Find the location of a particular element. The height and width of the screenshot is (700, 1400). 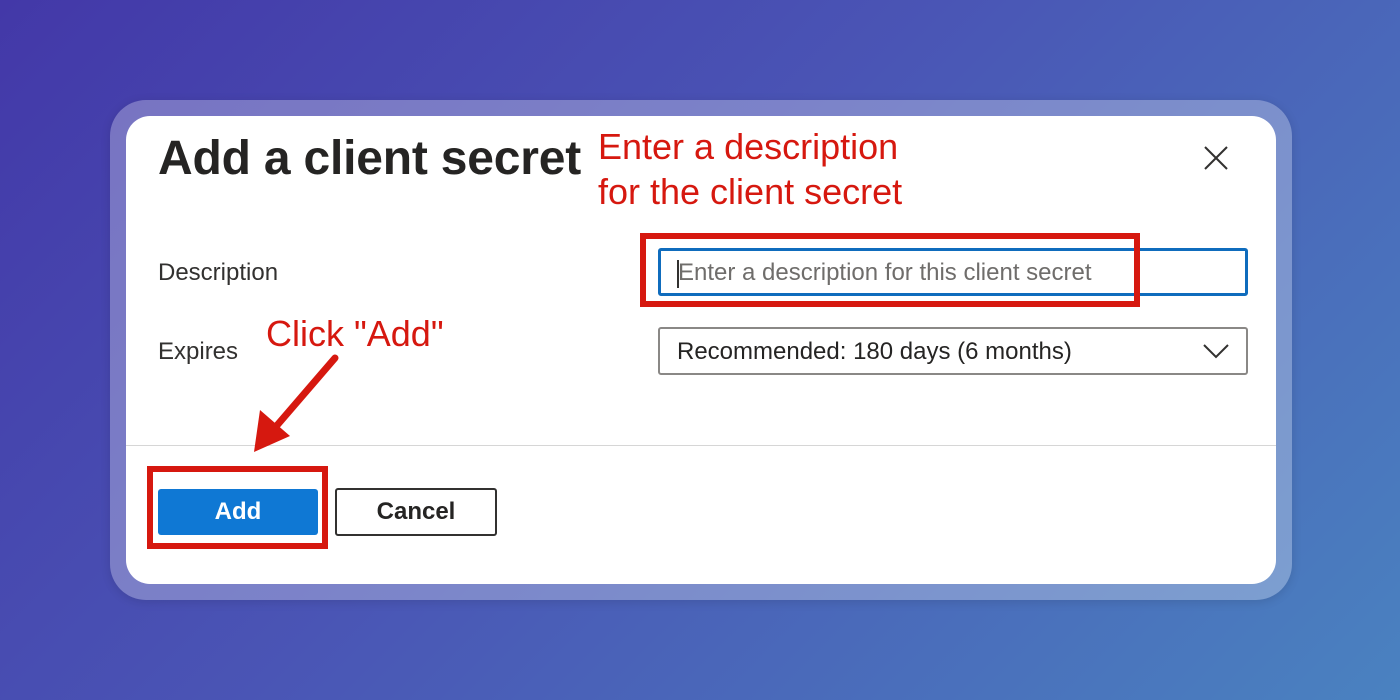

description-label: Description is located at coordinates (218, 272).